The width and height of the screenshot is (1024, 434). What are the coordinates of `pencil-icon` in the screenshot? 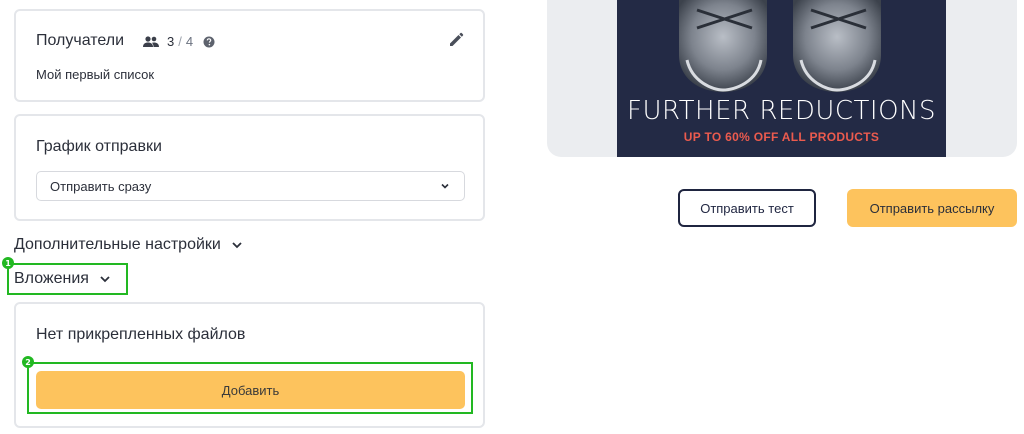 It's located at (457, 39).